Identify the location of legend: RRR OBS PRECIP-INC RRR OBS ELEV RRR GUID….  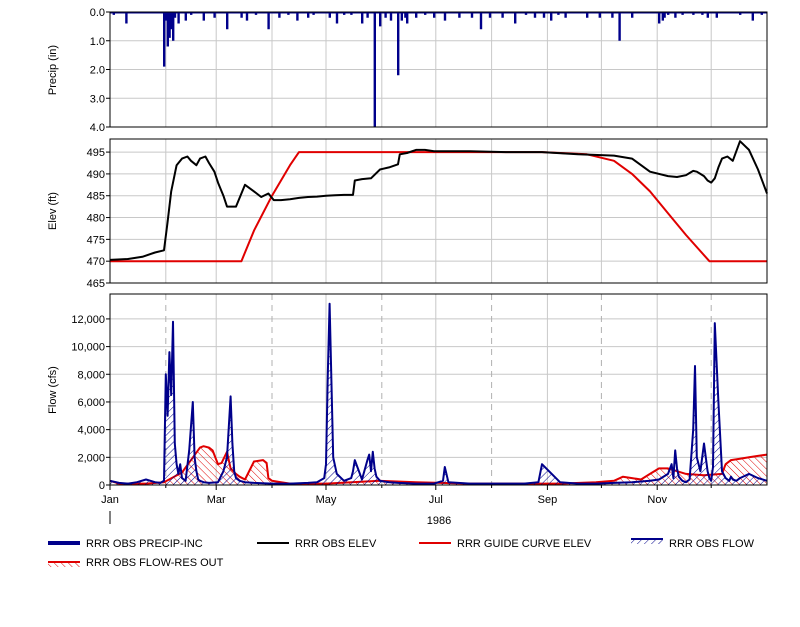
(401, 553).